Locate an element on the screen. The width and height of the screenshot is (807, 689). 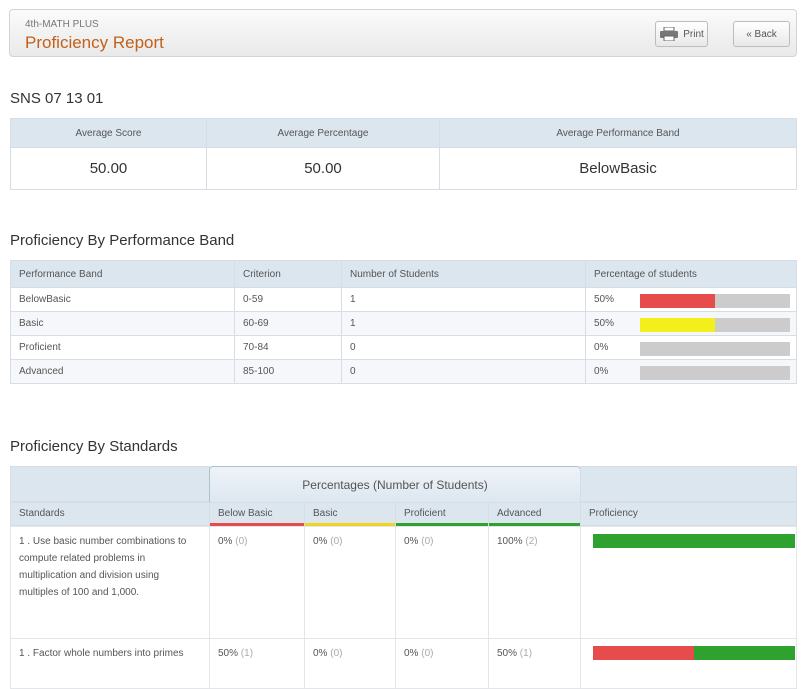
advanced-cell: 100% (2) is located at coordinates (534, 582).